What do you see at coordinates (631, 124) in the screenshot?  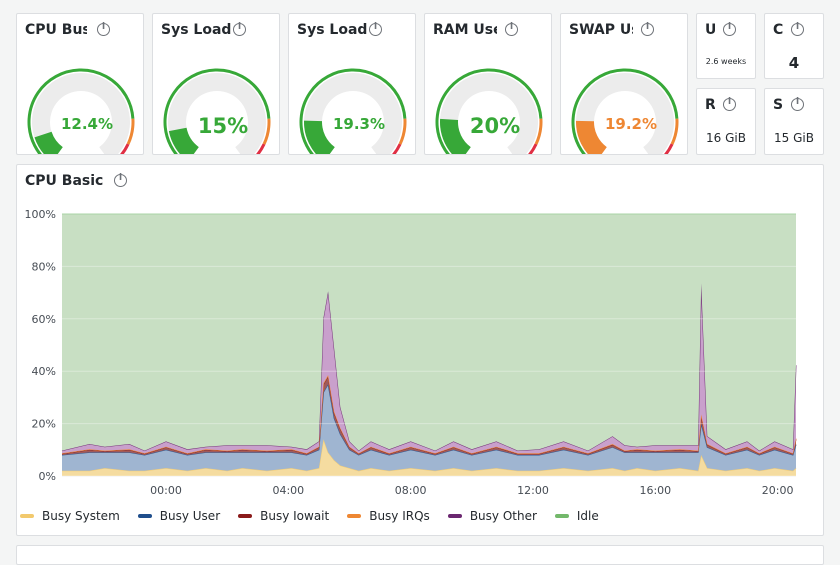 I see `gauge-value-text: 19.2%` at bounding box center [631, 124].